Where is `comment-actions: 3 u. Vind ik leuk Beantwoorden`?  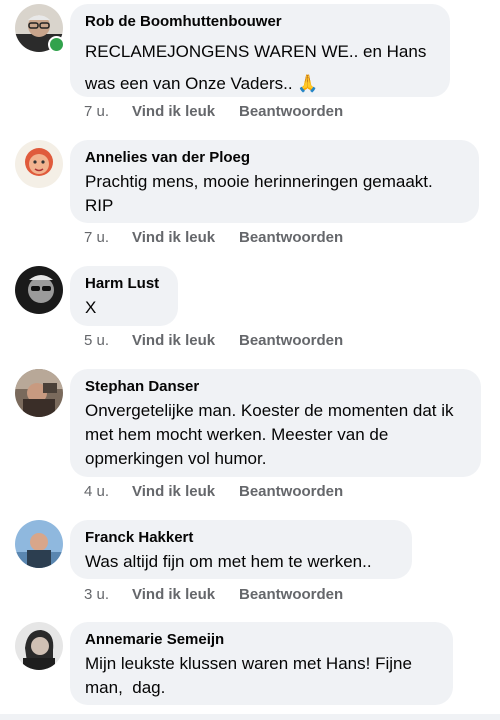 comment-actions: 3 u. Vind ik leuk Beantwoorden is located at coordinates (213, 595).